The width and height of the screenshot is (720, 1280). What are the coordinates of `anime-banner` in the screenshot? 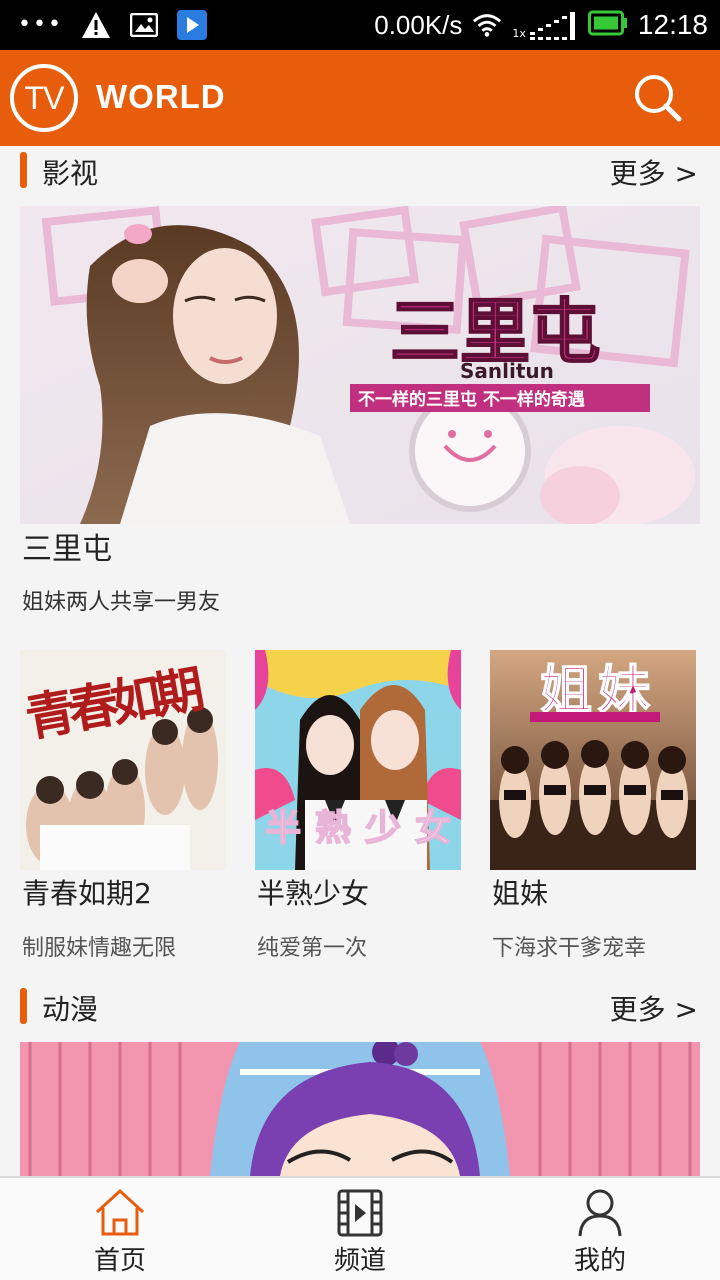 It's located at (360, 1109).